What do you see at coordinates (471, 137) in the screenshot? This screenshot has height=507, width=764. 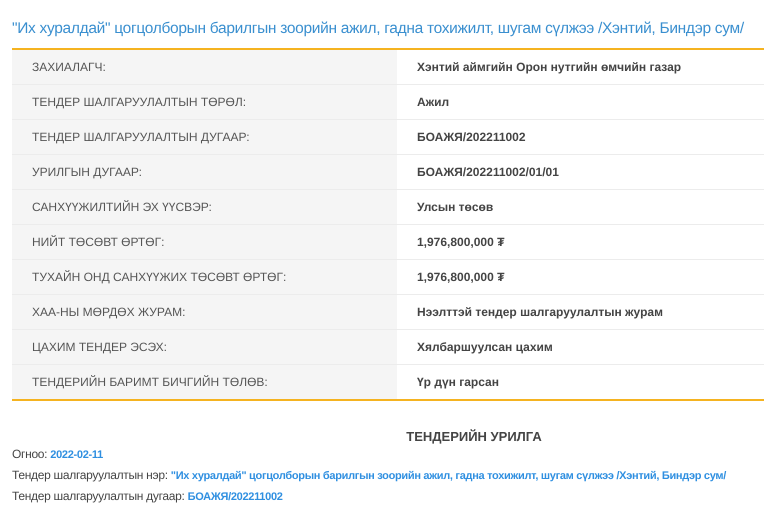 I see `table-cell-text: БОАЖЯ/202211002` at bounding box center [471, 137].